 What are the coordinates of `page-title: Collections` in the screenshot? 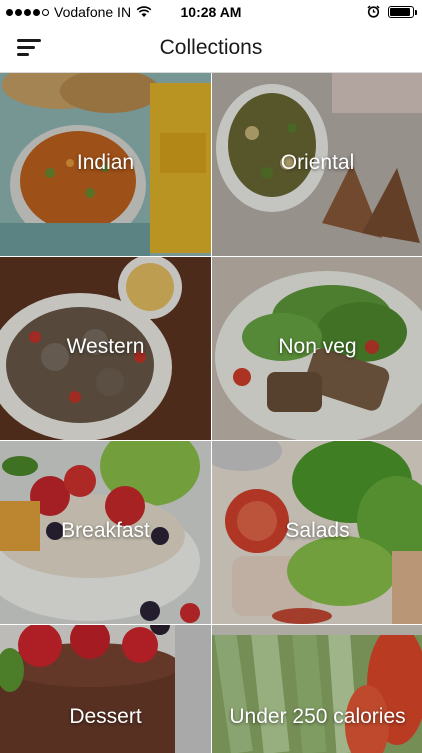 It's located at (211, 47).